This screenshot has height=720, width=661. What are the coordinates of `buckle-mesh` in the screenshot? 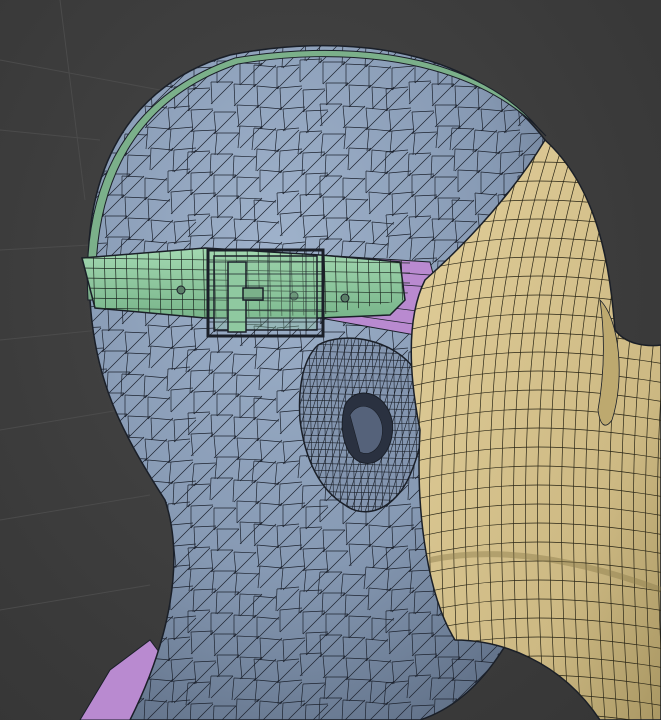 It's located at (265, 293).